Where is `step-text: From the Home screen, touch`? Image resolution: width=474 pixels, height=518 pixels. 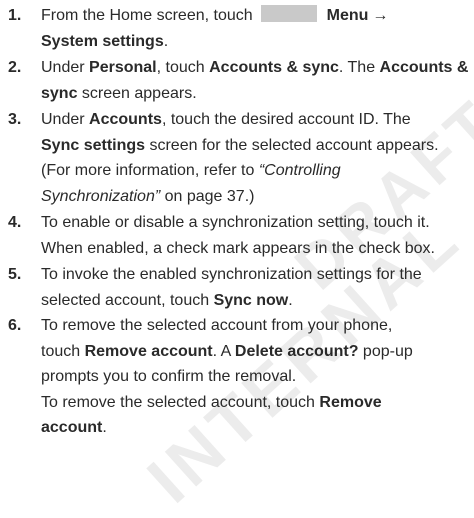 step-text: From the Home screen, touch is located at coordinates (147, 15).